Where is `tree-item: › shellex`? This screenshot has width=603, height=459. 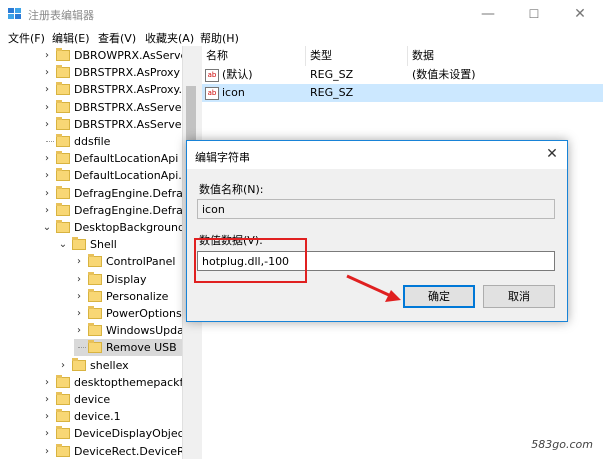
tree-item: › shellex is located at coordinates (120, 365).